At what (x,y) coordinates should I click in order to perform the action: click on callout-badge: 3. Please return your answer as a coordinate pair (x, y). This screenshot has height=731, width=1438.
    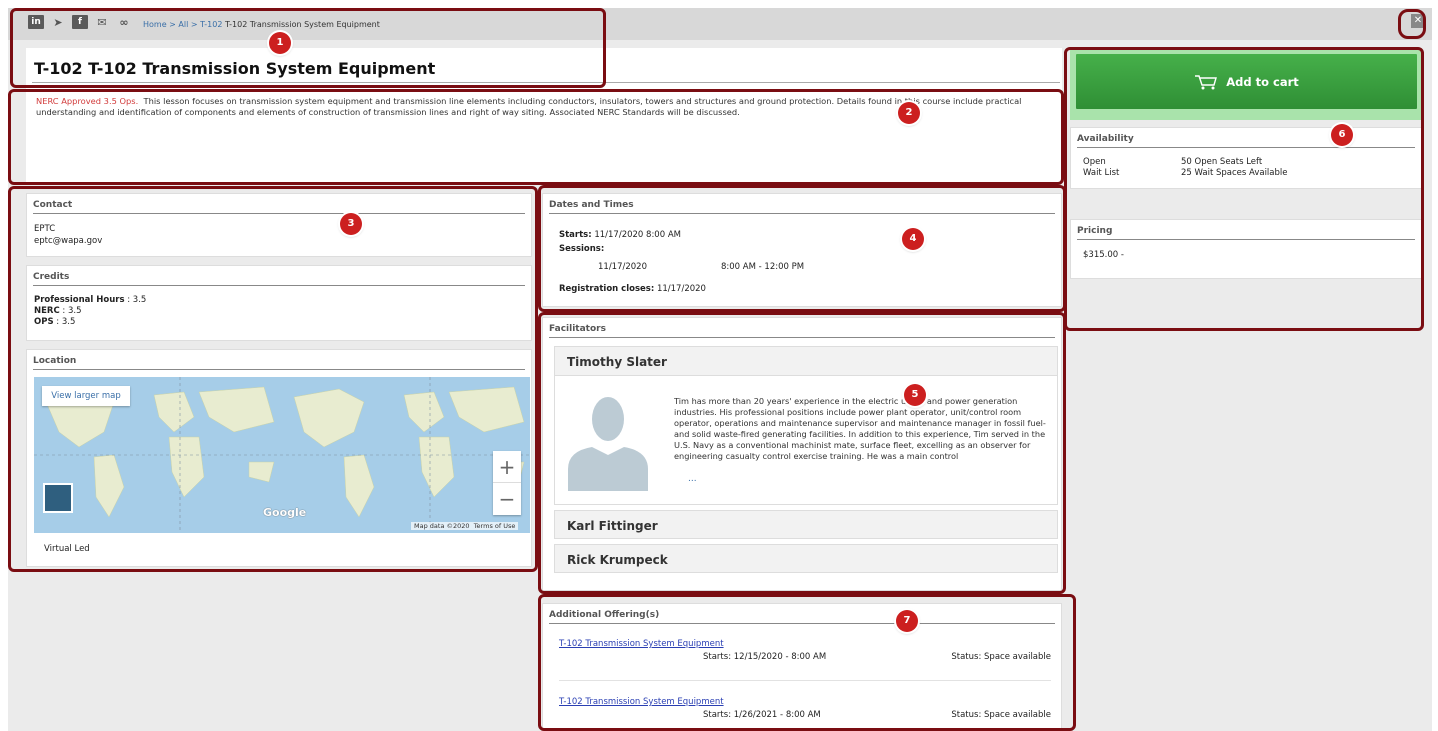
    Looking at the image, I should click on (351, 224).